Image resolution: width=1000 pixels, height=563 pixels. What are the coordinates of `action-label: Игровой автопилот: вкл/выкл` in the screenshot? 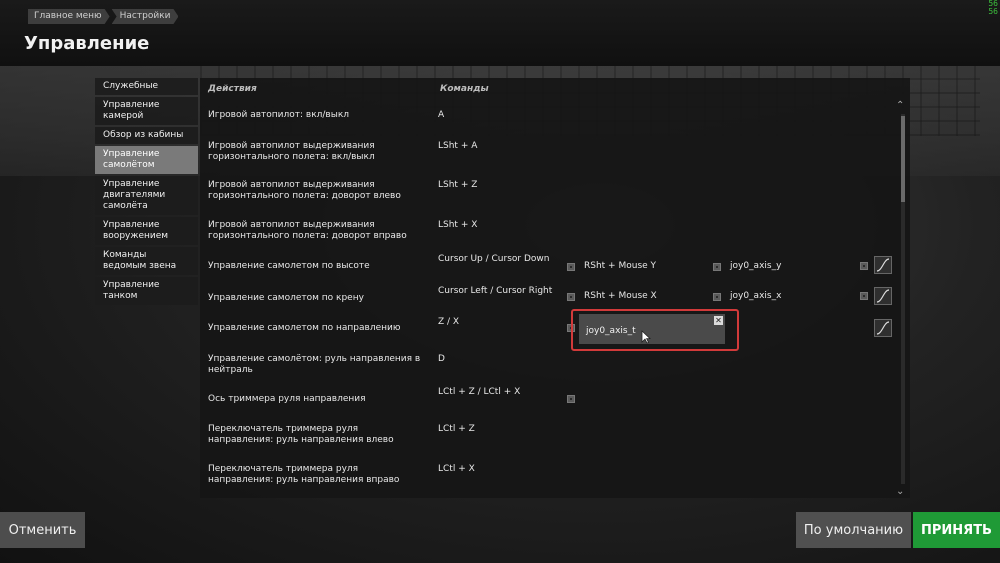 It's located at (279, 115).